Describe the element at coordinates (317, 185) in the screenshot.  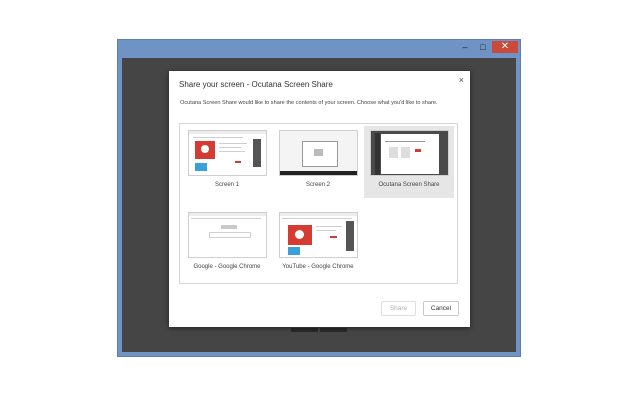
I see `source-label: Screen 2` at that location.